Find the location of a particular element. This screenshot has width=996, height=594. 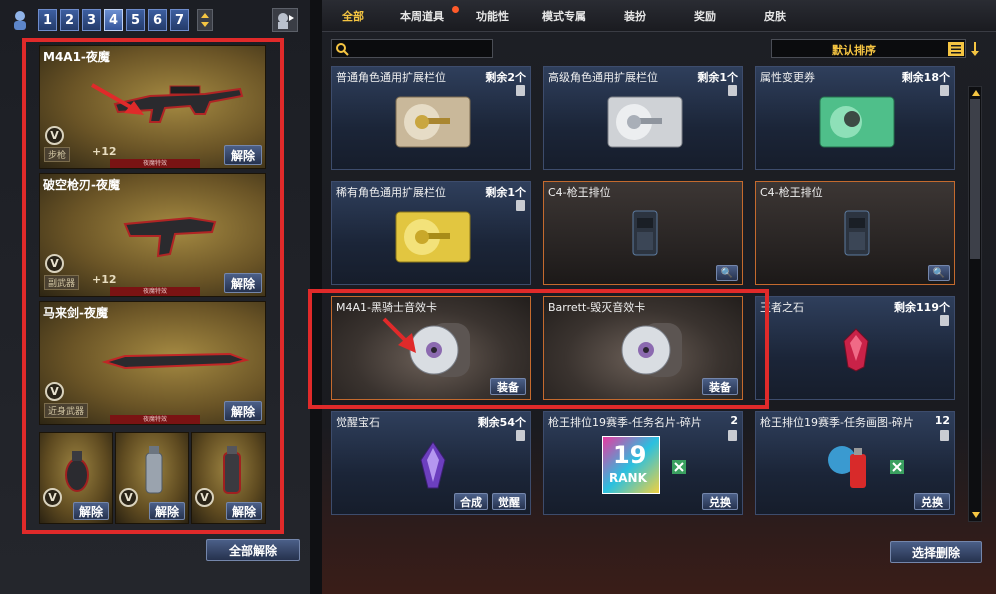

sort-label: 默认排序 is located at coordinates (854, 50).